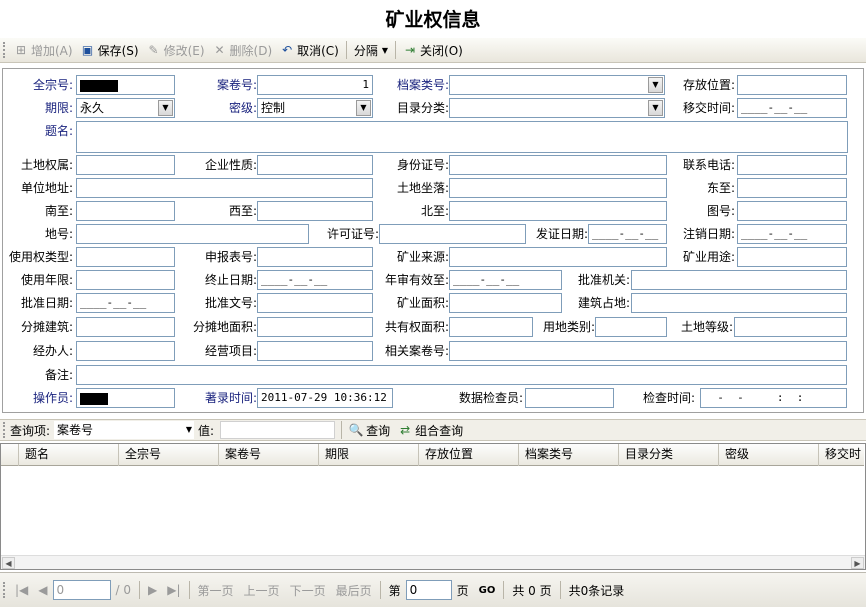 The image size is (866, 607). What do you see at coordinates (428, 590) in the screenshot?
I see `page-input: 0` at bounding box center [428, 590].